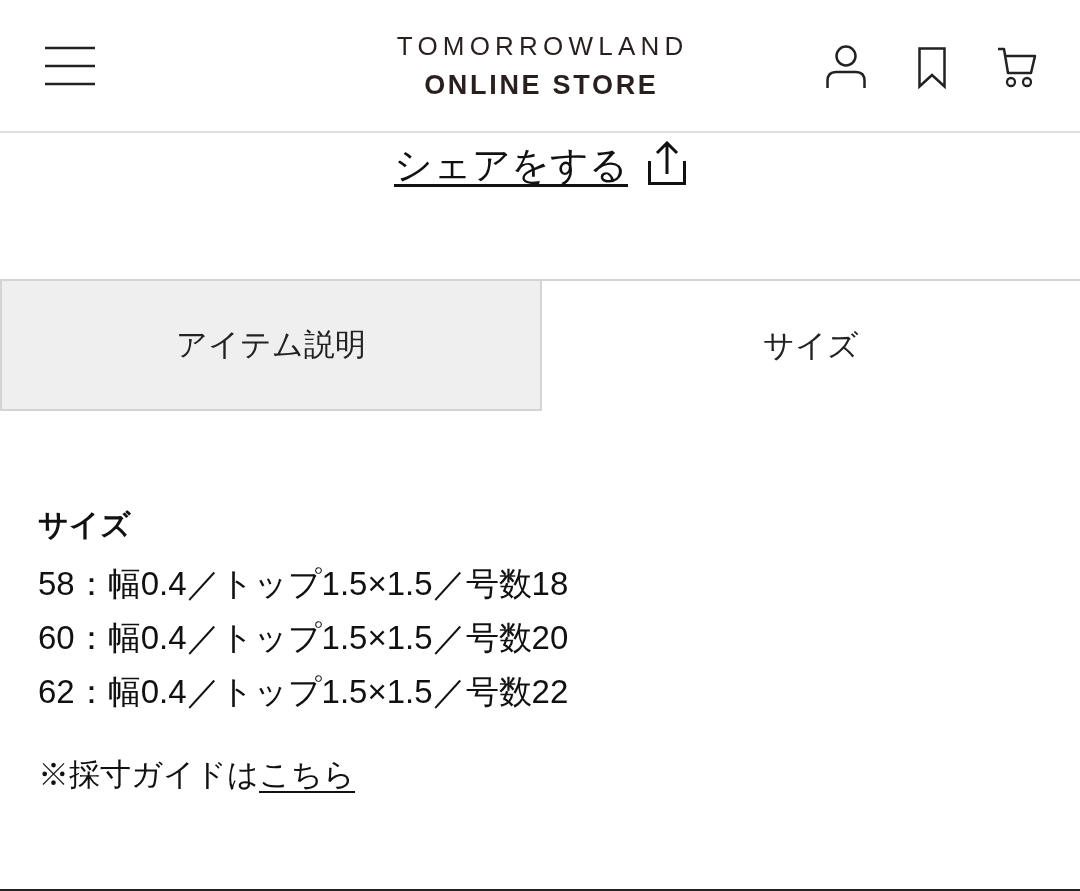 Image resolution: width=1080 pixels, height=891 pixels. Describe the element at coordinates (85, 525) in the screenshot. I see `size-heading: サイズ` at that location.